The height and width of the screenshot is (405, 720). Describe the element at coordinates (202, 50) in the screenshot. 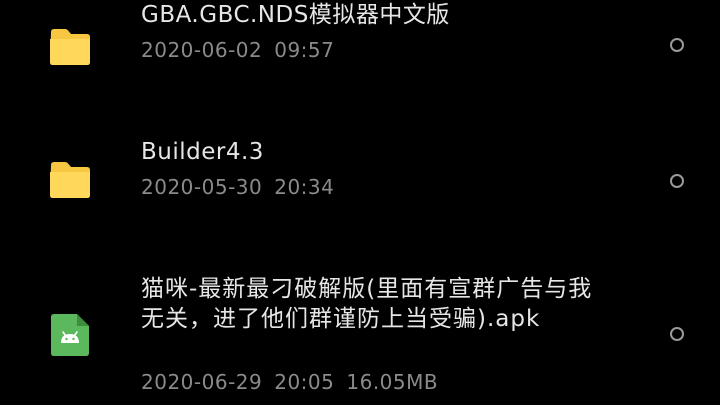

I see `file-date: 2020-06-02` at that location.